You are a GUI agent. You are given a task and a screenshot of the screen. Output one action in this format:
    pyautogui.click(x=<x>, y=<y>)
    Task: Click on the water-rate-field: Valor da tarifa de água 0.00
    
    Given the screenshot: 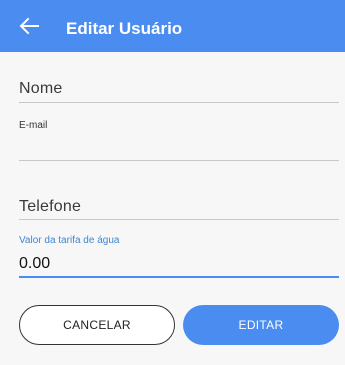 What is the action you would take?
    pyautogui.click(x=179, y=258)
    